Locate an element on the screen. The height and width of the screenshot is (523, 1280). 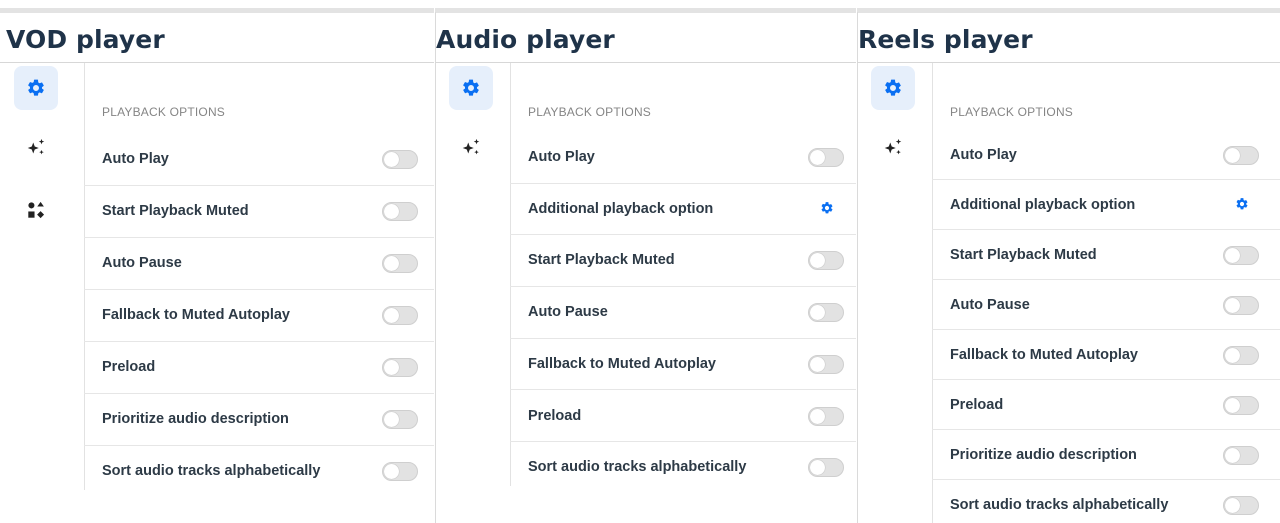
panel-title: Audio player is located at coordinates (525, 39).